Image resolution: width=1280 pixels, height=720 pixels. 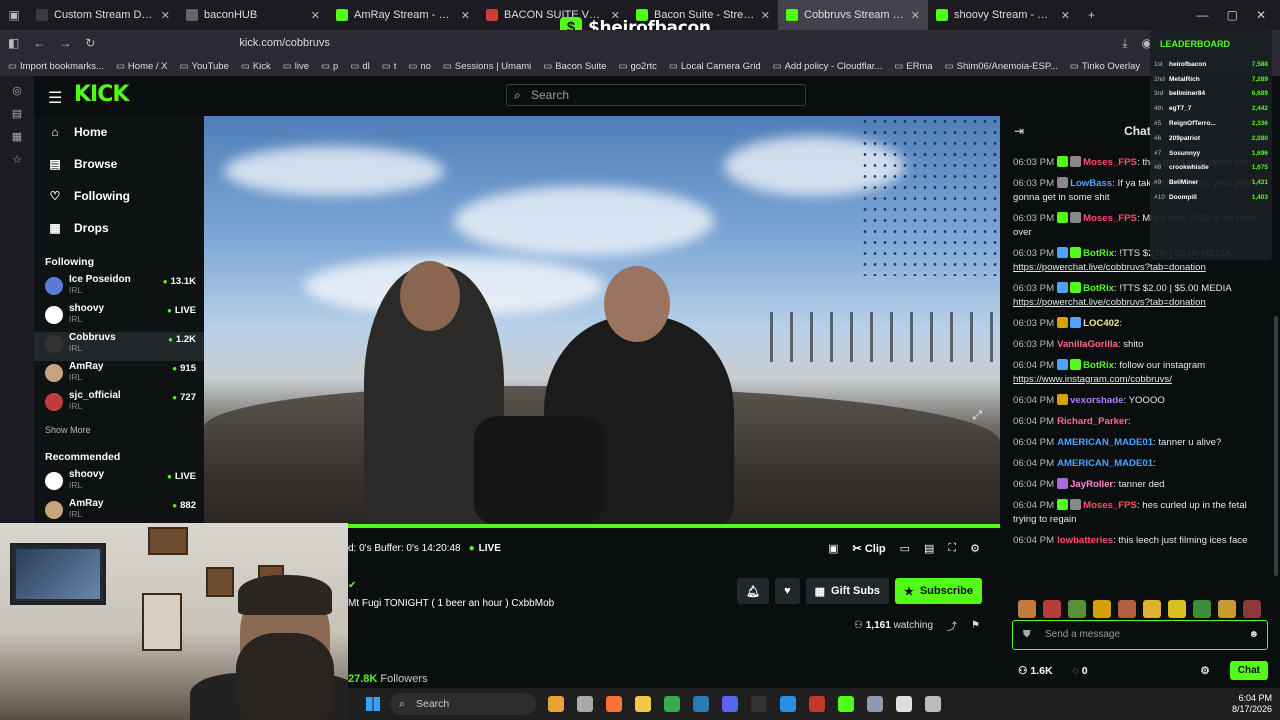 I want to click on channel-item: CobbruvsIRL 1.2K, so click(x=119, y=346).